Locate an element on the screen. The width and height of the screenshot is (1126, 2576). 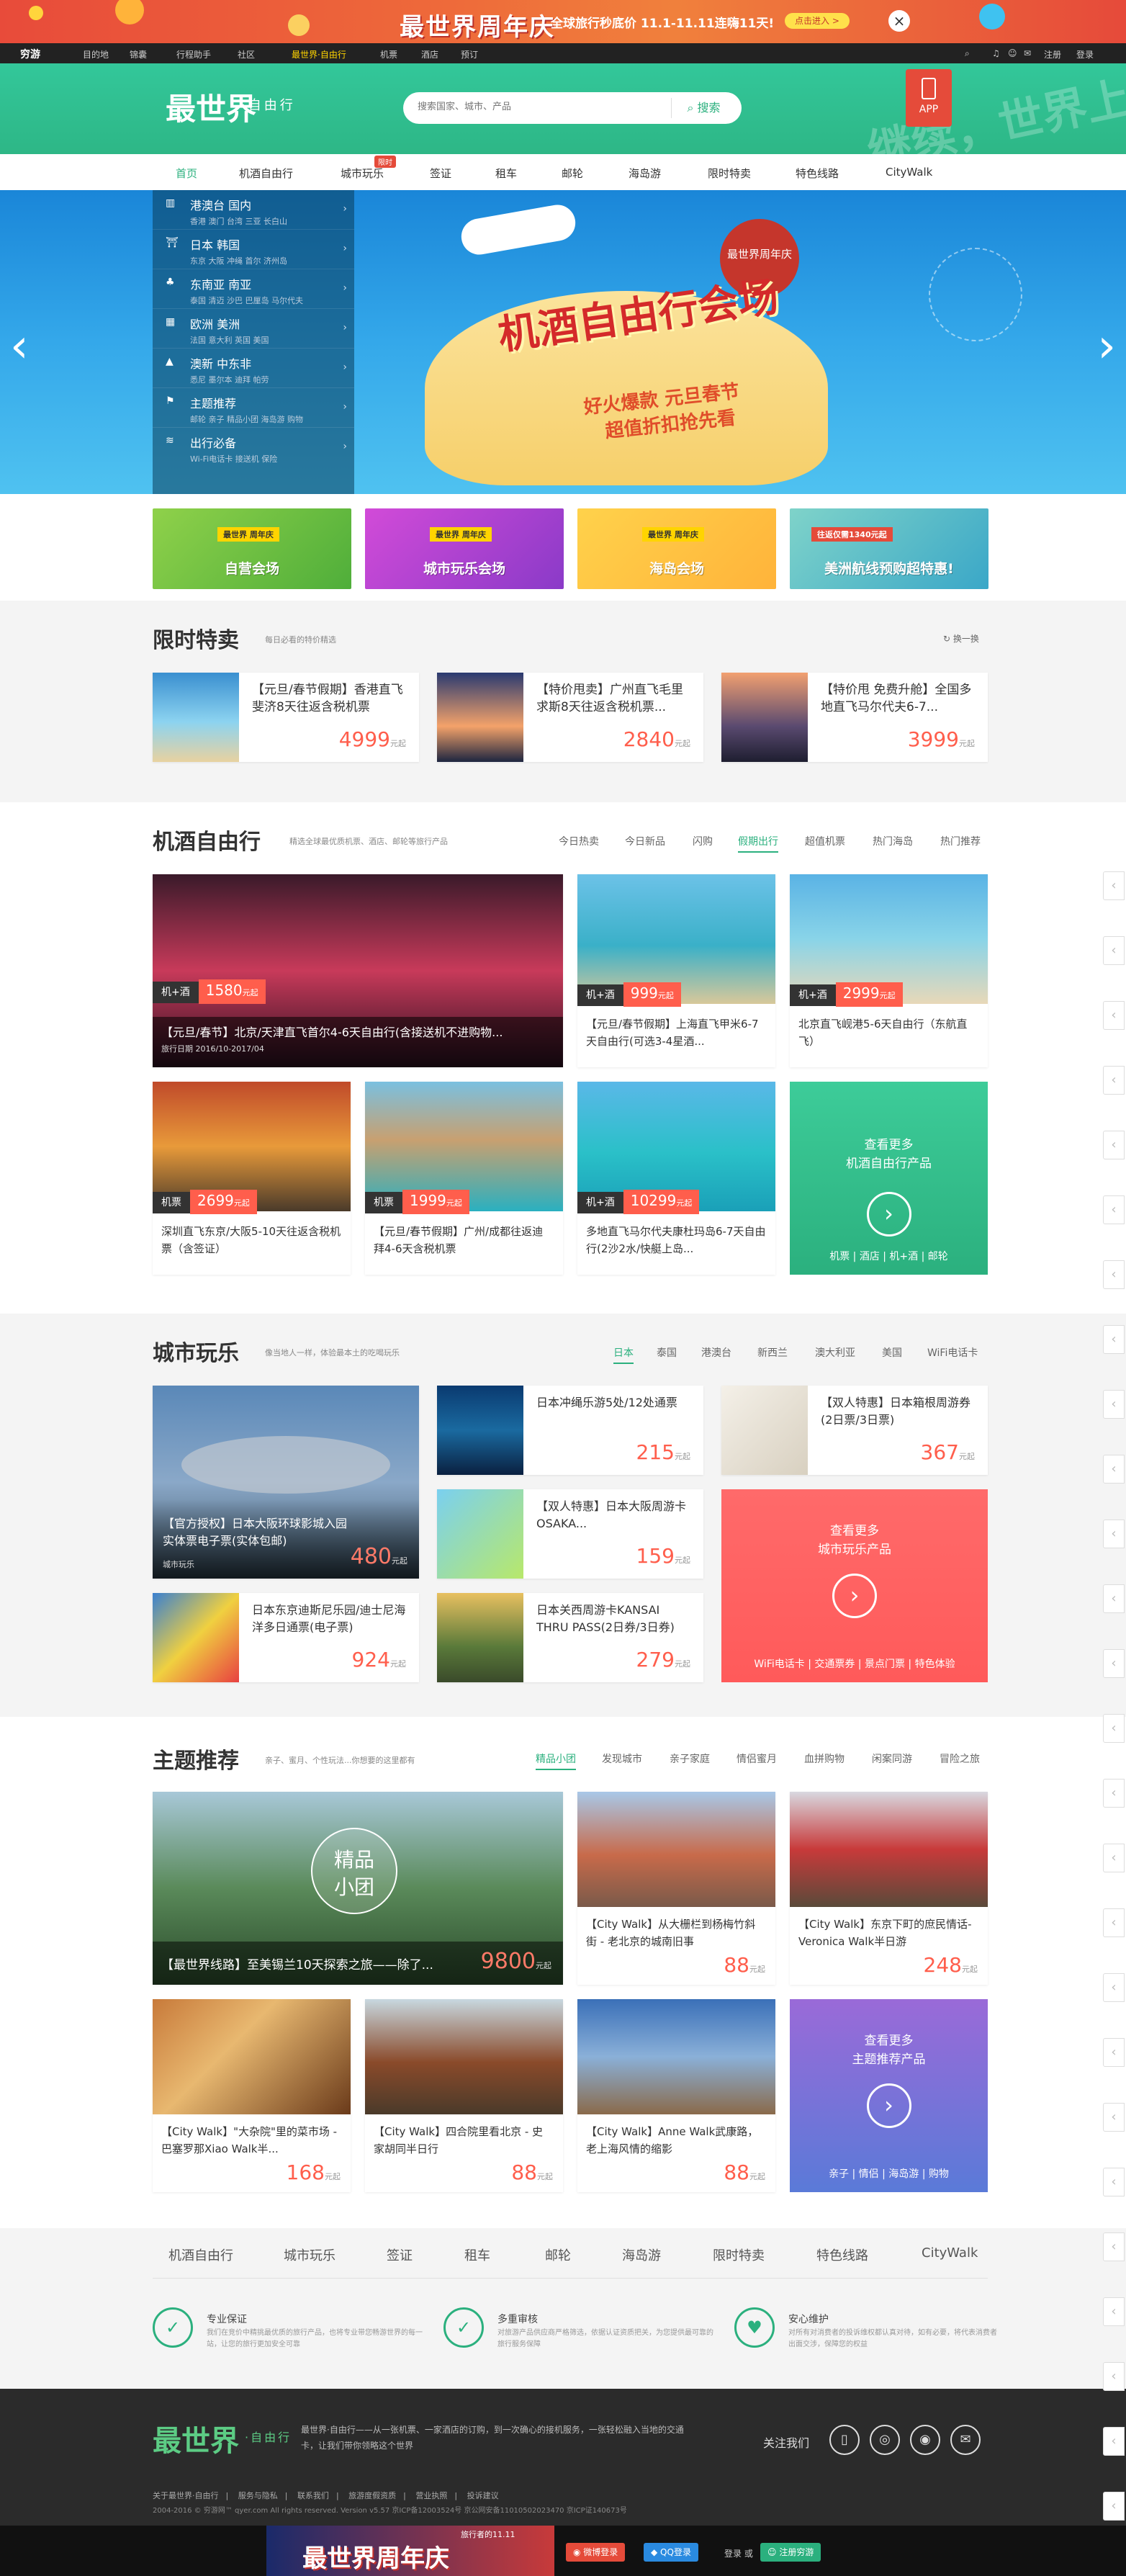
footer-link: 海岛游 is located at coordinates (641, 2254).